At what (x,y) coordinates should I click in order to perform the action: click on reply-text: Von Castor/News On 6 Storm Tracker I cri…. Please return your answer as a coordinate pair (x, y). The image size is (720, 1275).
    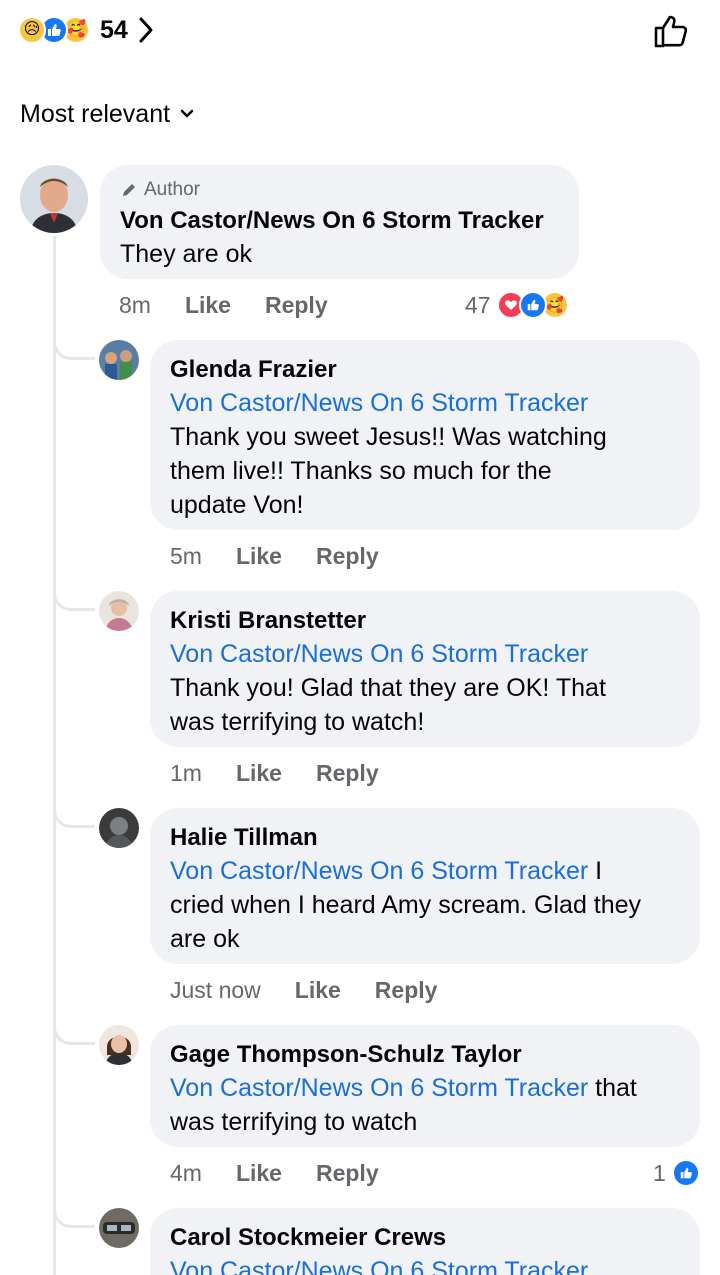
    Looking at the image, I should click on (406, 905).